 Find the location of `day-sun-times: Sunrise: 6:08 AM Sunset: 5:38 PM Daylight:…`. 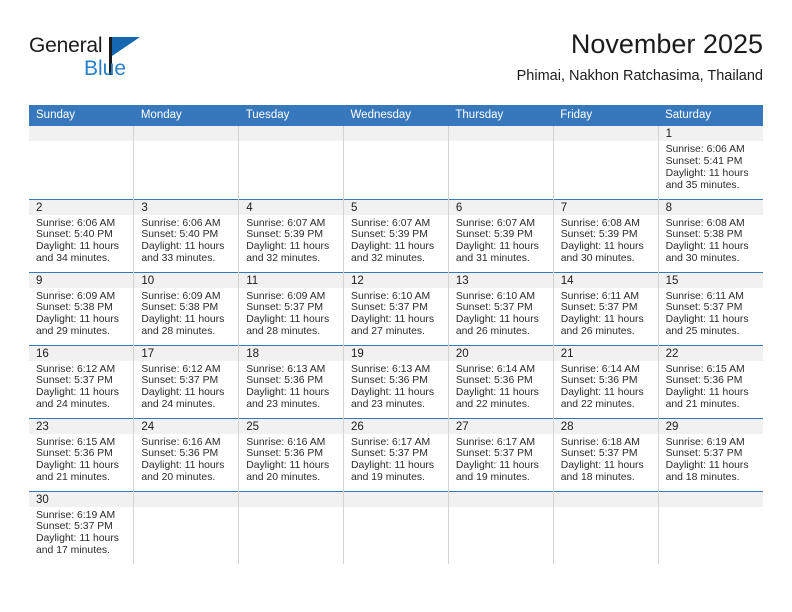

day-sun-times: Sunrise: 6:08 AM Sunset: 5:38 PM Daylight:… is located at coordinates (711, 240).